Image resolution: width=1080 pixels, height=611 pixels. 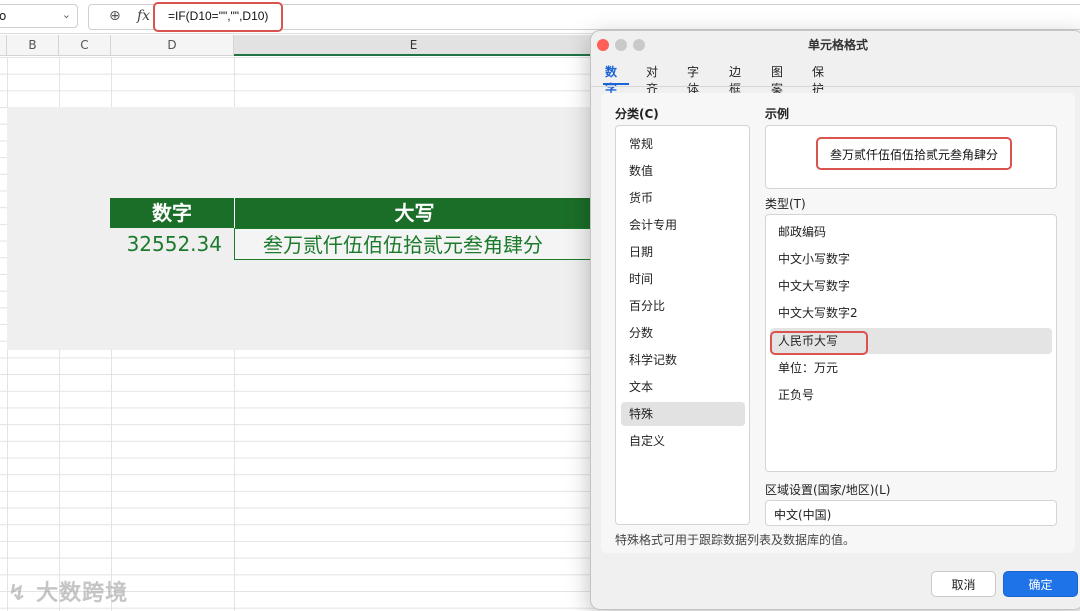 I want to click on sample-box: 叁万贰仟伍佰伍拾贰元叁角肆分, so click(x=911, y=157).